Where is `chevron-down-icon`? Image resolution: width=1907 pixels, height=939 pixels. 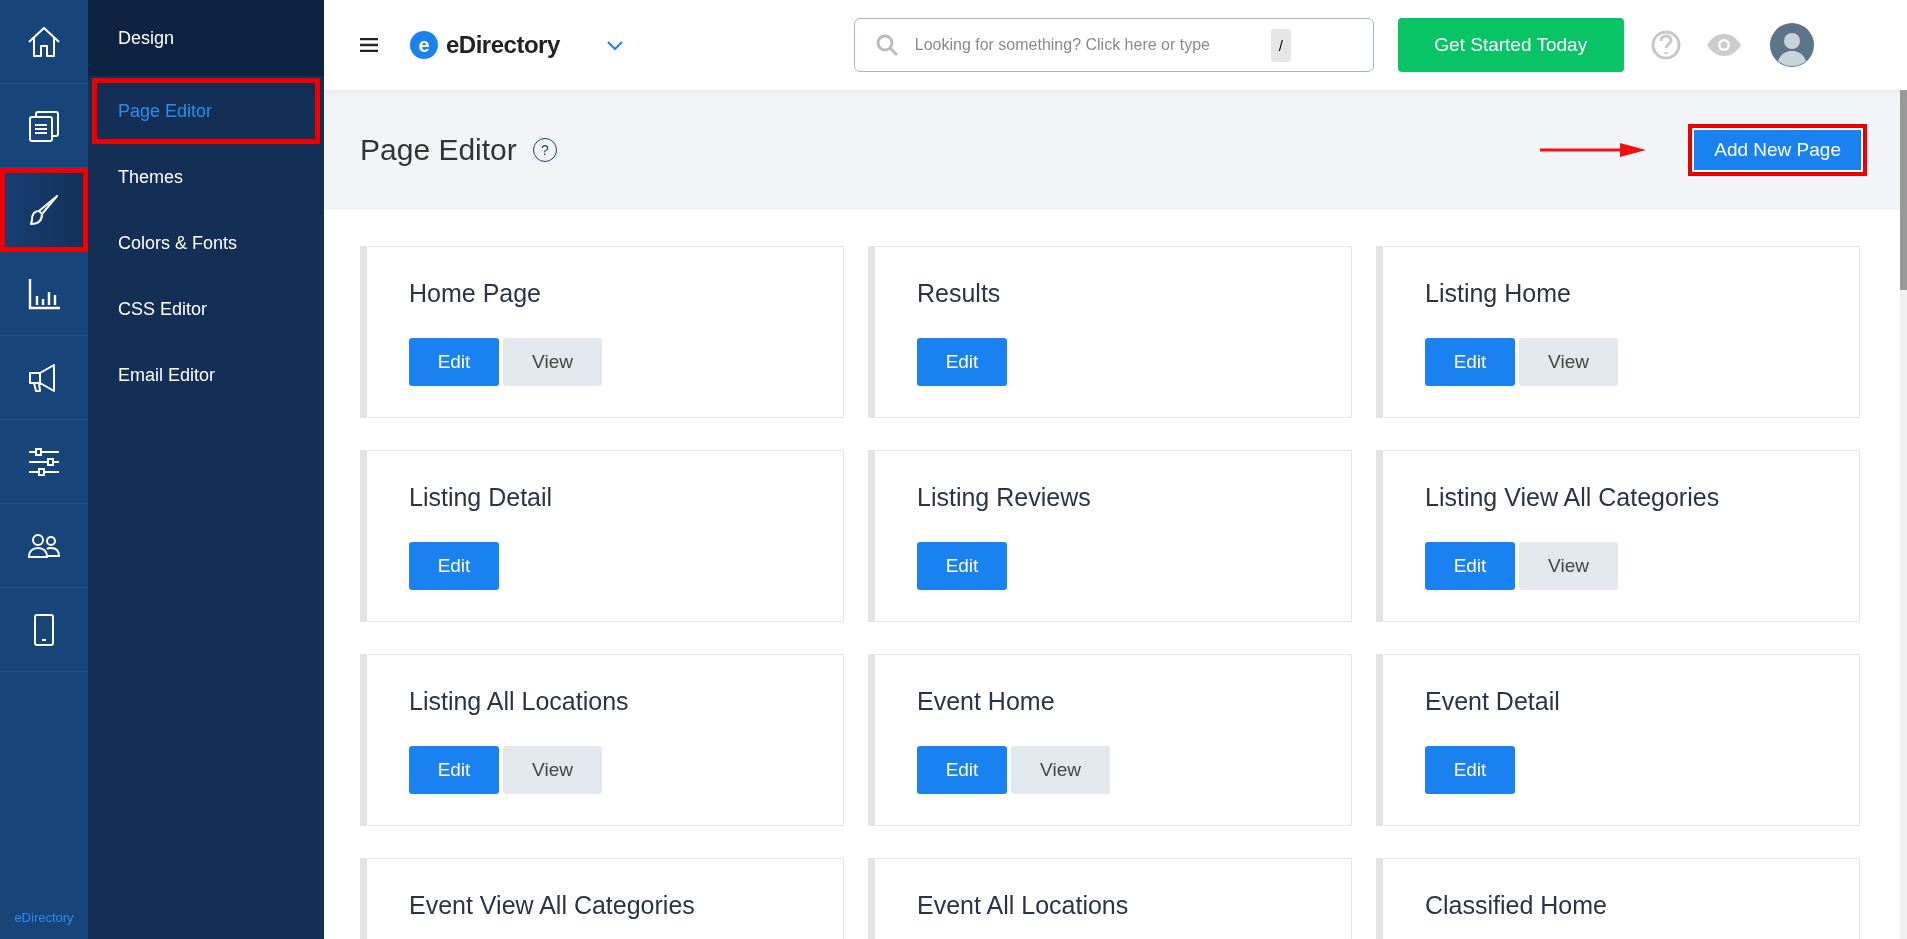
chevron-down-icon is located at coordinates (614, 45).